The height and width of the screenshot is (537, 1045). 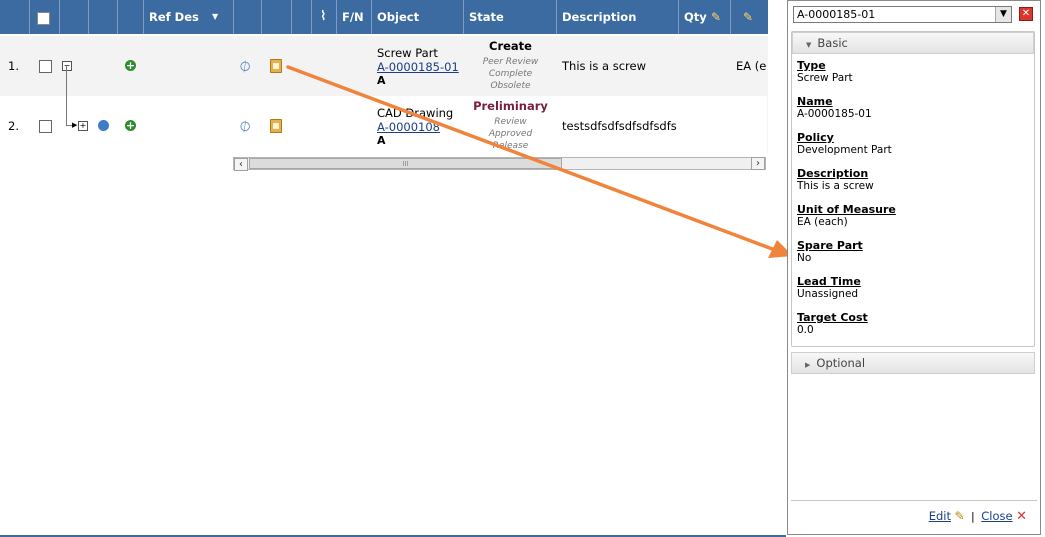 I want to click on field-type: Type Screw Part, so click(x=915, y=77).